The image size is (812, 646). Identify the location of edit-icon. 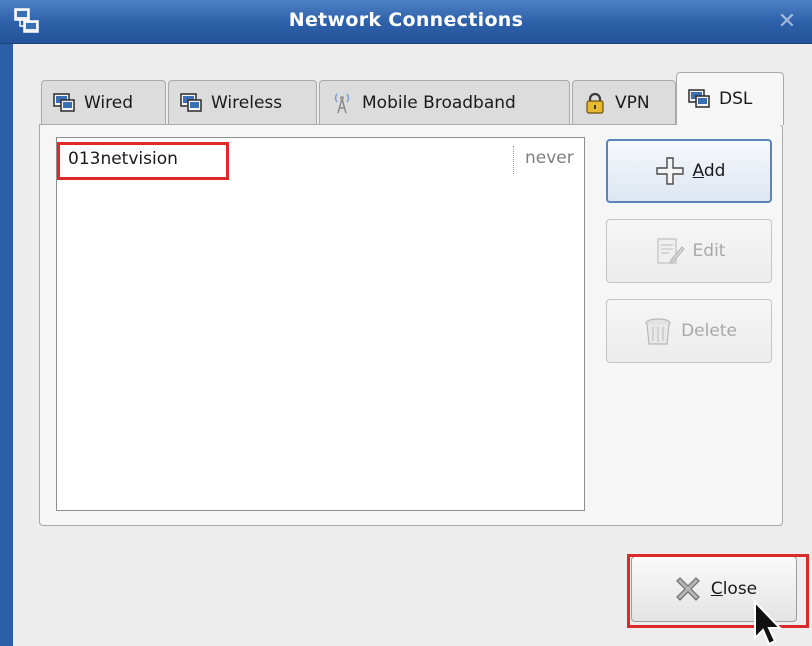
(670, 251).